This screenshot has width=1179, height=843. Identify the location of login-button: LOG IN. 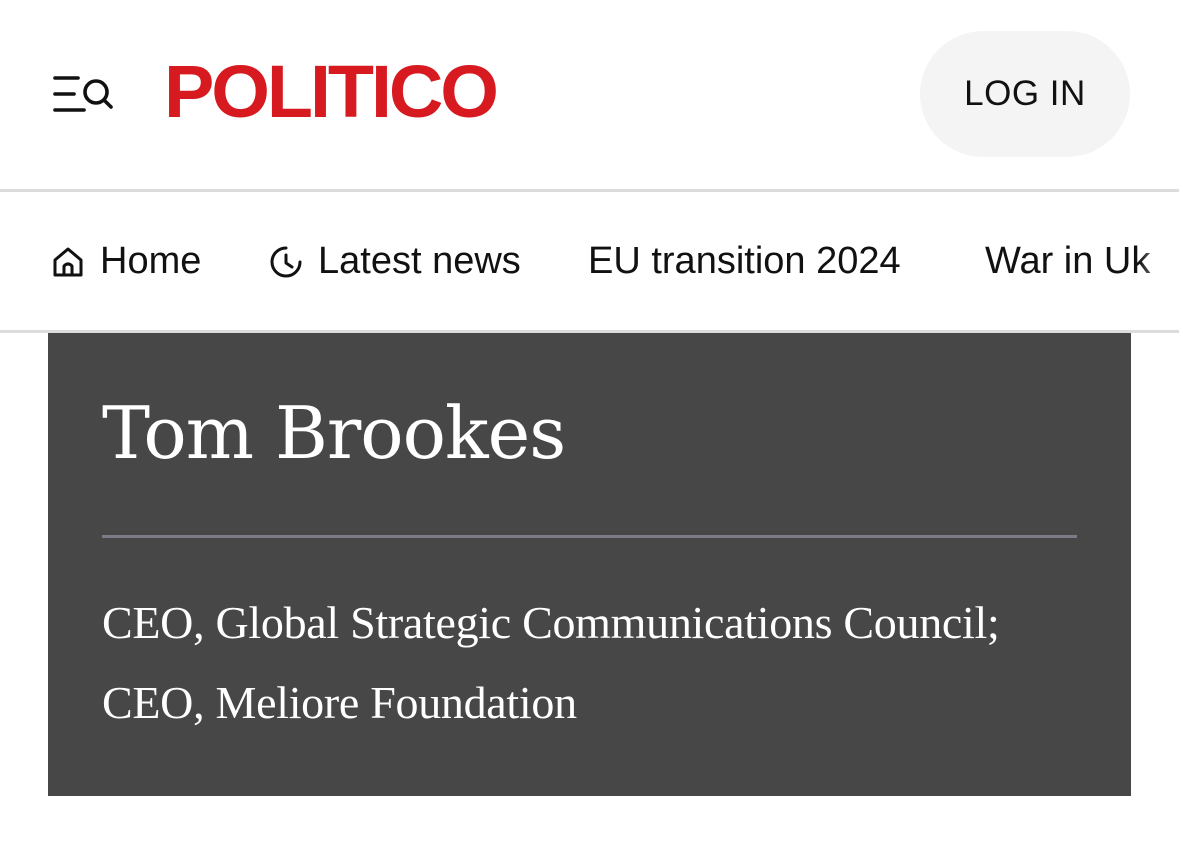
(1025, 94).